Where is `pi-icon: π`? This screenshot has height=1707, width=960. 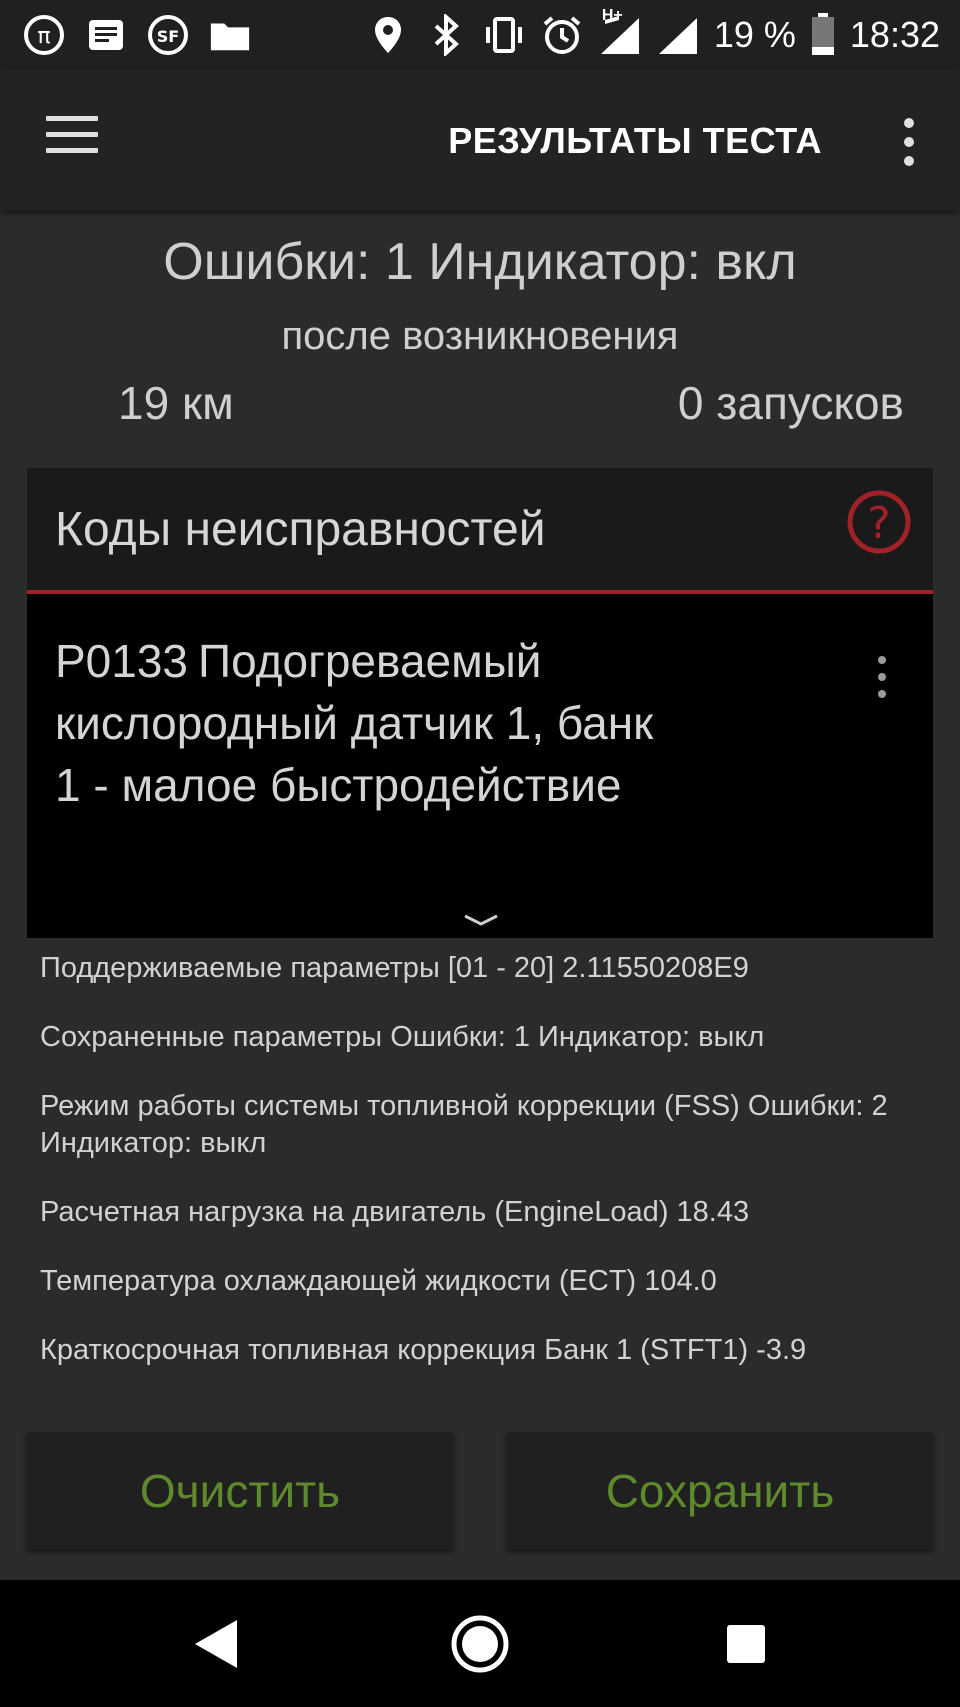 pi-icon: π is located at coordinates (44, 35).